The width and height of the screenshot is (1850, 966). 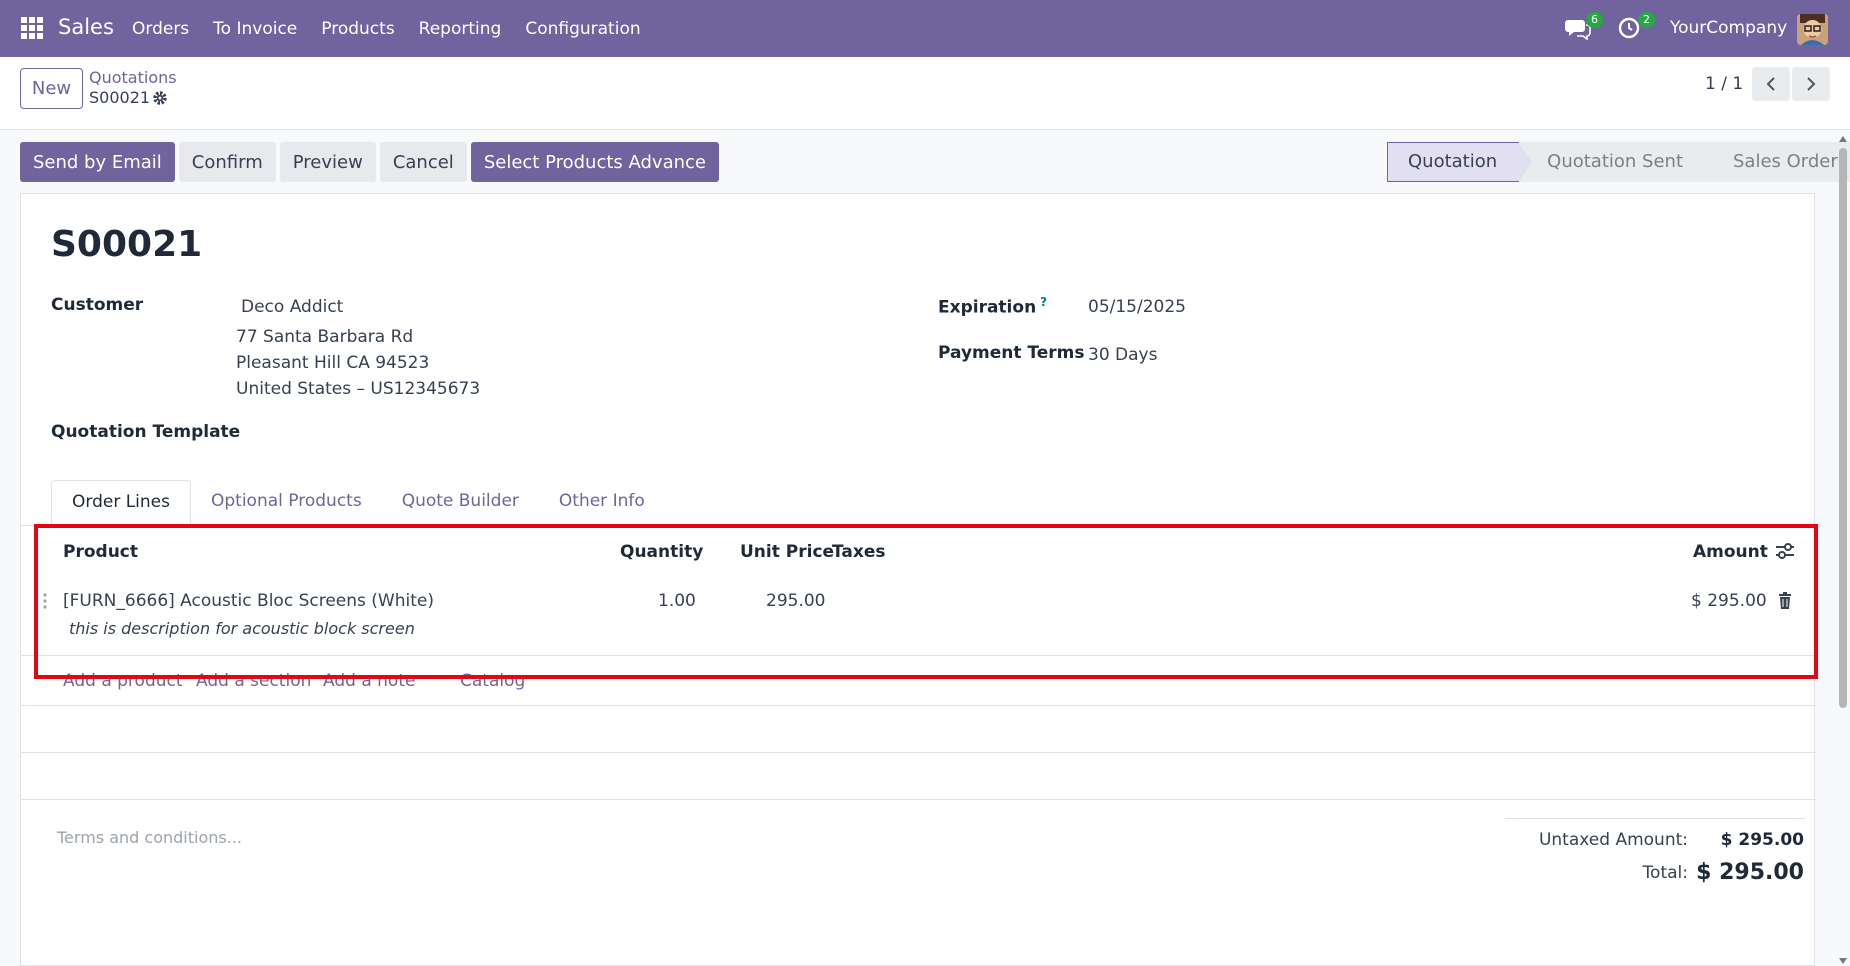 I want to click on column-unit-price: Unit Price, so click(x=787, y=552).